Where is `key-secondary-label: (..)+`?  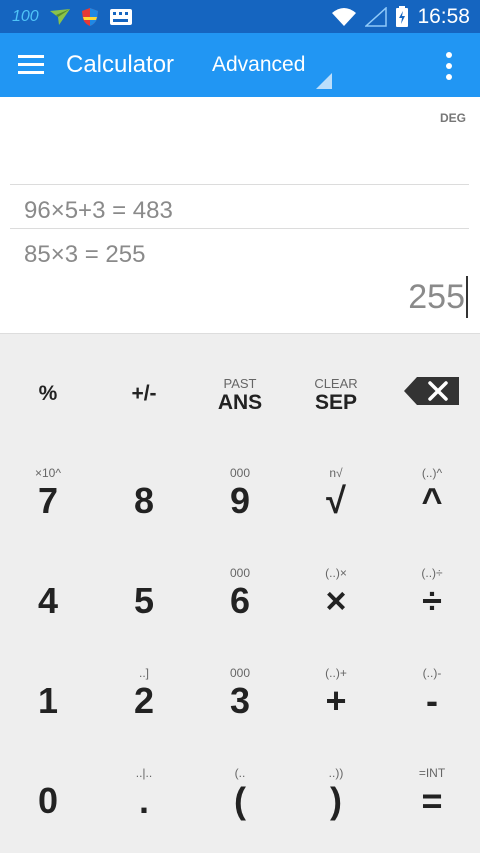 key-secondary-label: (..)+ is located at coordinates (336, 673).